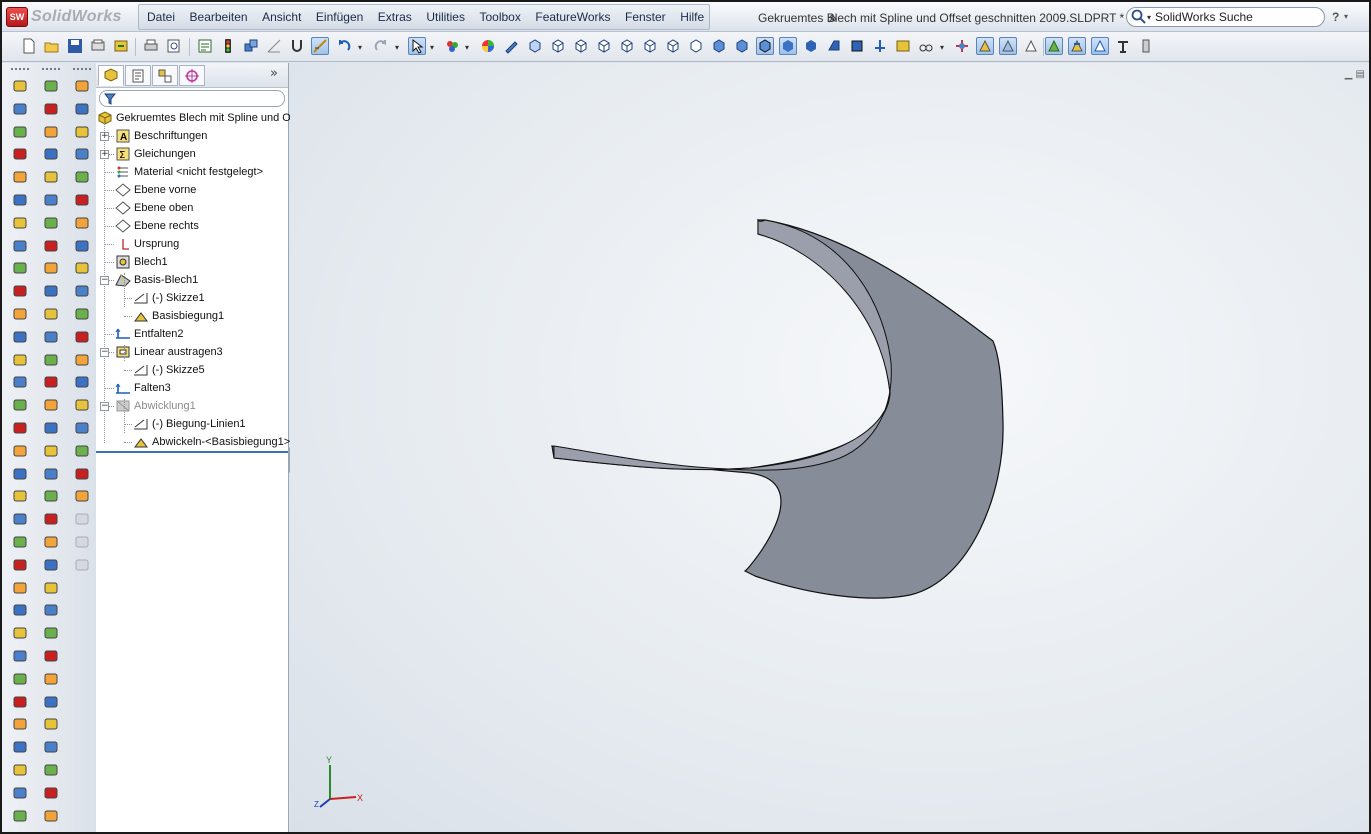 Image resolution: width=1371 pixels, height=834 pixels. Describe the element at coordinates (211, 442) in the screenshot. I see `tree-item: Abwickeln-<Basisbiegung1>` at that location.